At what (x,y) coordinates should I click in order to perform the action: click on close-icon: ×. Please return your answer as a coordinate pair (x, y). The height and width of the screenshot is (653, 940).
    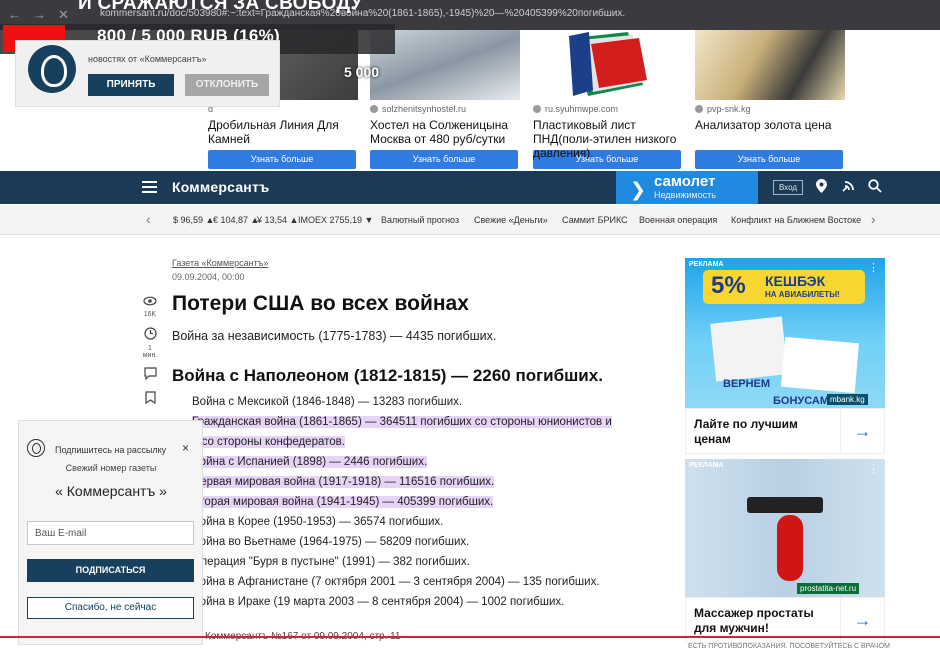
    Looking at the image, I should click on (185, 448).